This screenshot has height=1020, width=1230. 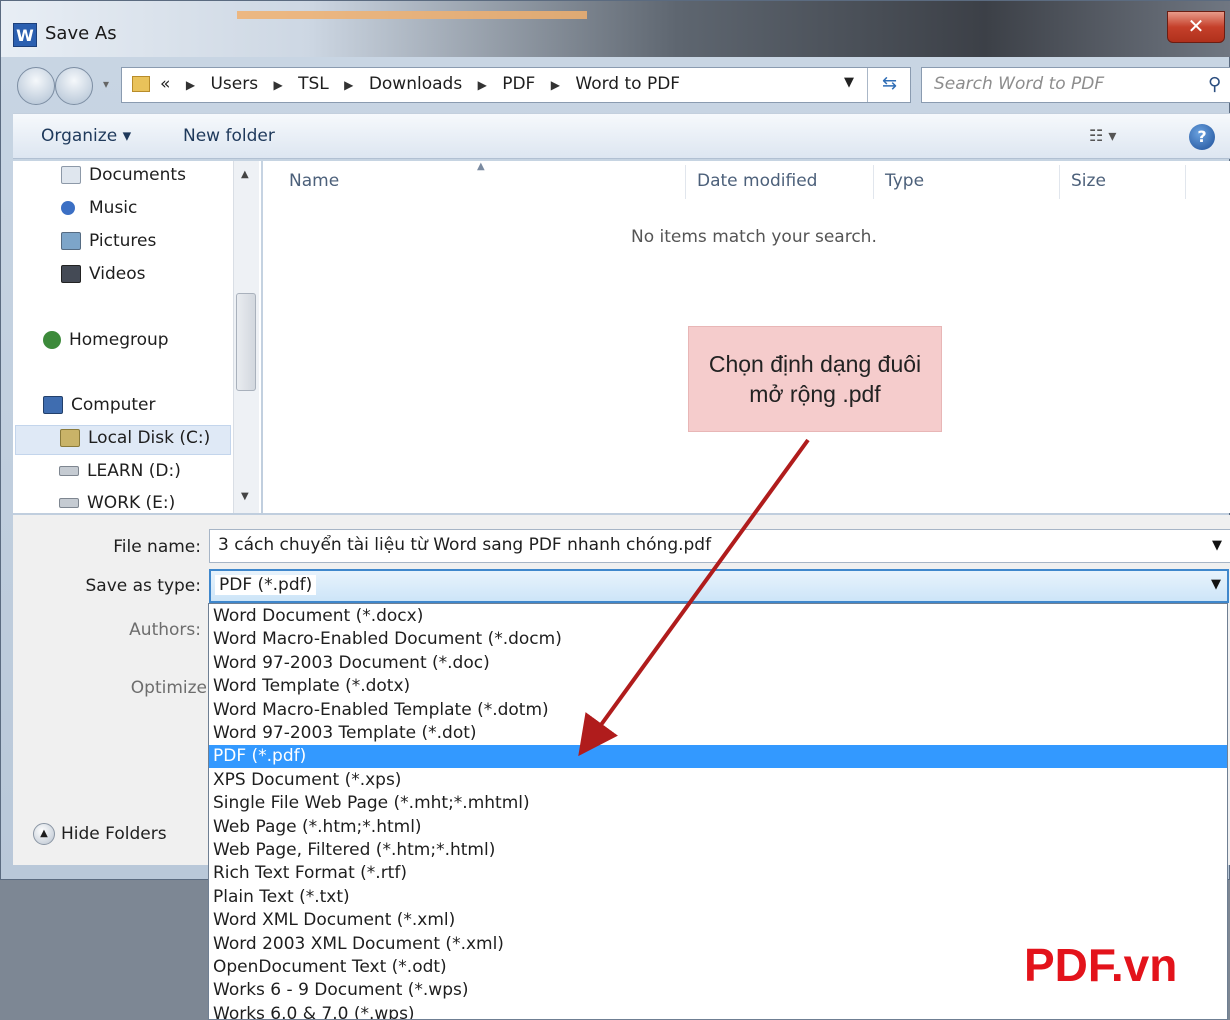 What do you see at coordinates (1101, 965) in the screenshot?
I see `pdfvn-watermark: PDF.vn` at bounding box center [1101, 965].